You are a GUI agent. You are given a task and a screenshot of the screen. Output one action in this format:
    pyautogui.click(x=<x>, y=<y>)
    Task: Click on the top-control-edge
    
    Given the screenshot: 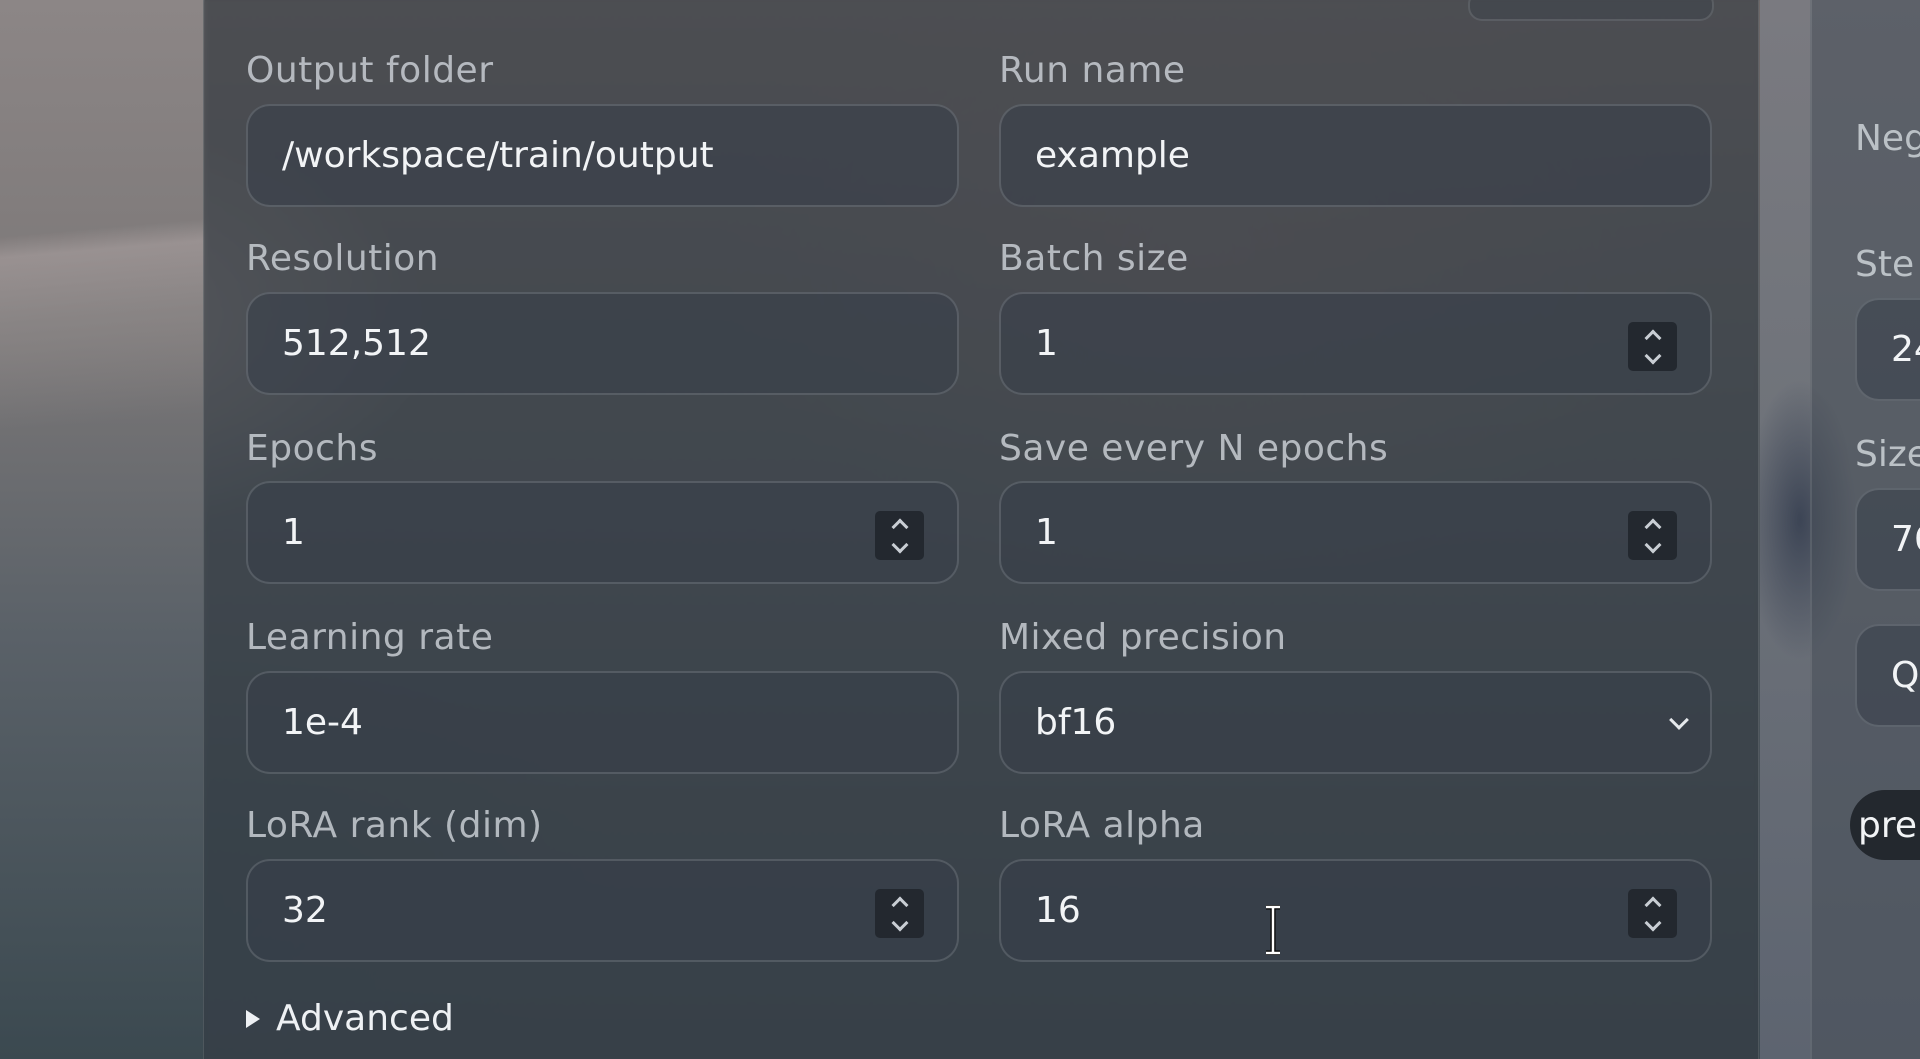 What is the action you would take?
    pyautogui.click(x=1591, y=10)
    